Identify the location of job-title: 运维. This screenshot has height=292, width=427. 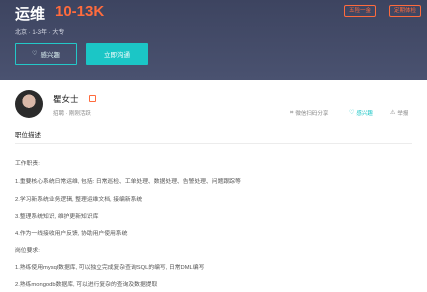
(30, 14).